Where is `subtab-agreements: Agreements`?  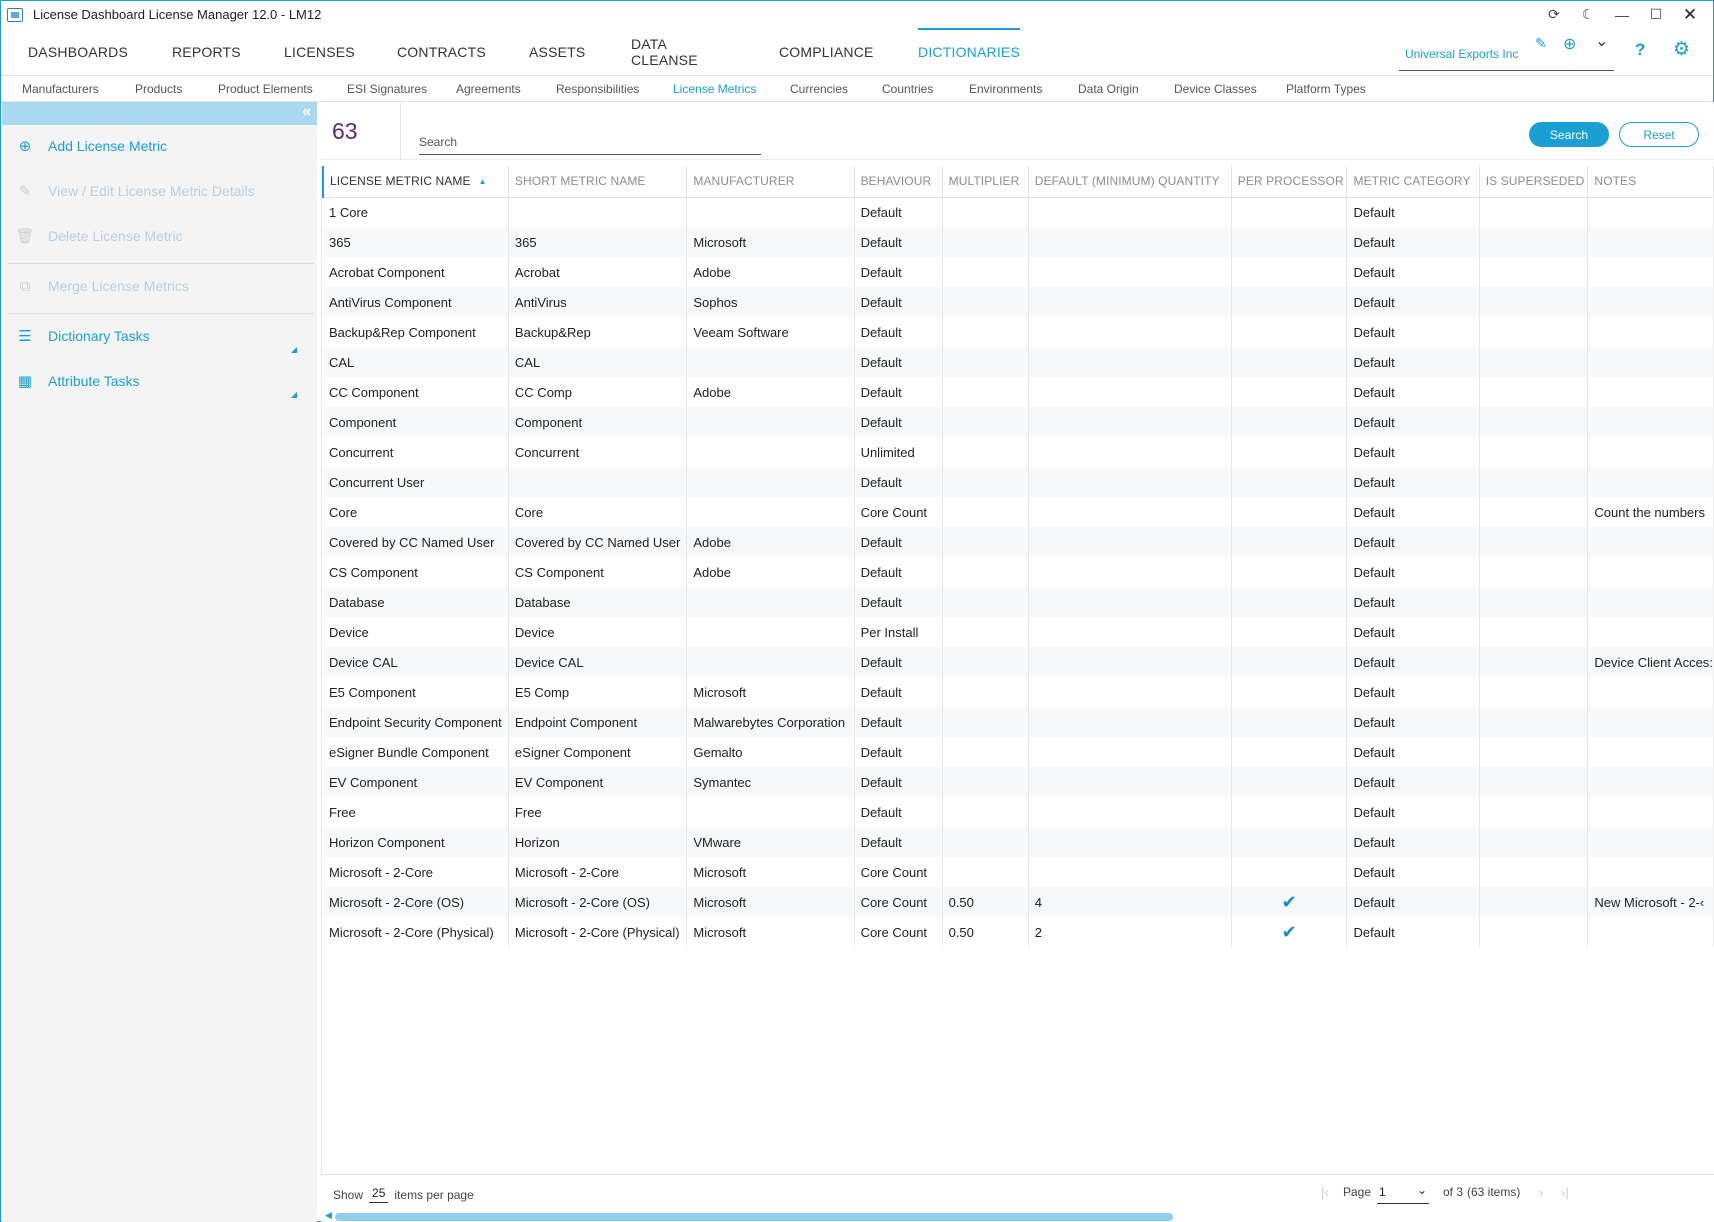 subtab-agreements: Agreements is located at coordinates (488, 89).